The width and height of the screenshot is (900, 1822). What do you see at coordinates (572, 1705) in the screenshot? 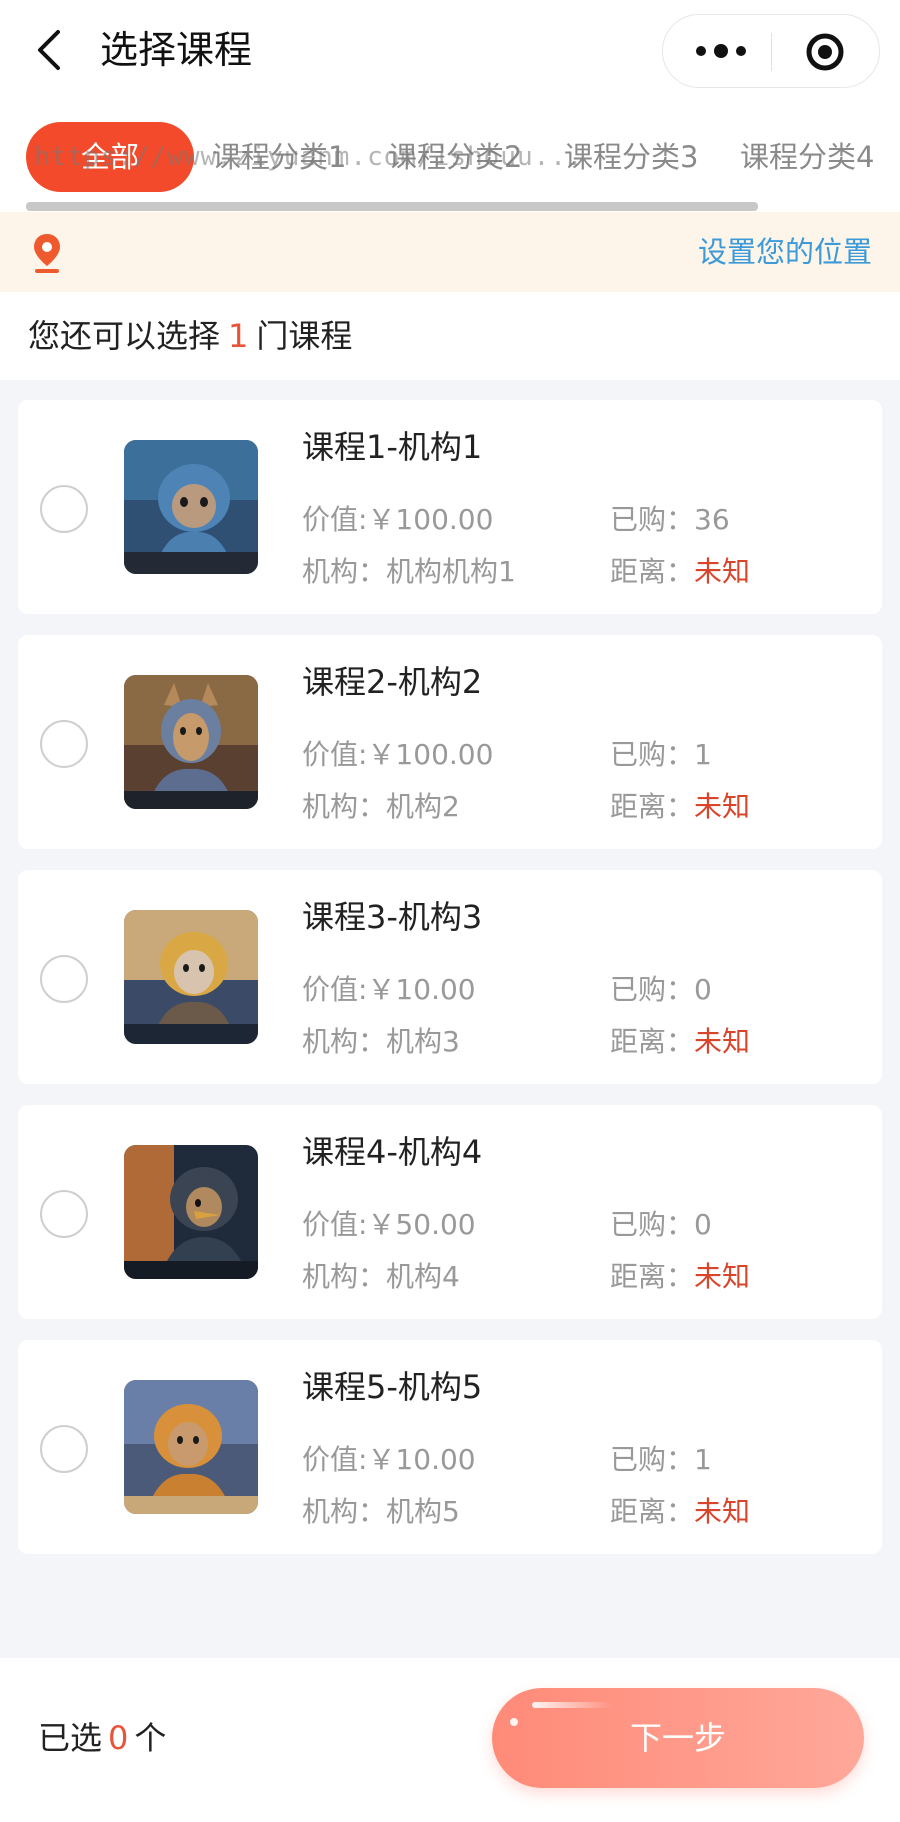
I see `button-shine` at bounding box center [572, 1705].